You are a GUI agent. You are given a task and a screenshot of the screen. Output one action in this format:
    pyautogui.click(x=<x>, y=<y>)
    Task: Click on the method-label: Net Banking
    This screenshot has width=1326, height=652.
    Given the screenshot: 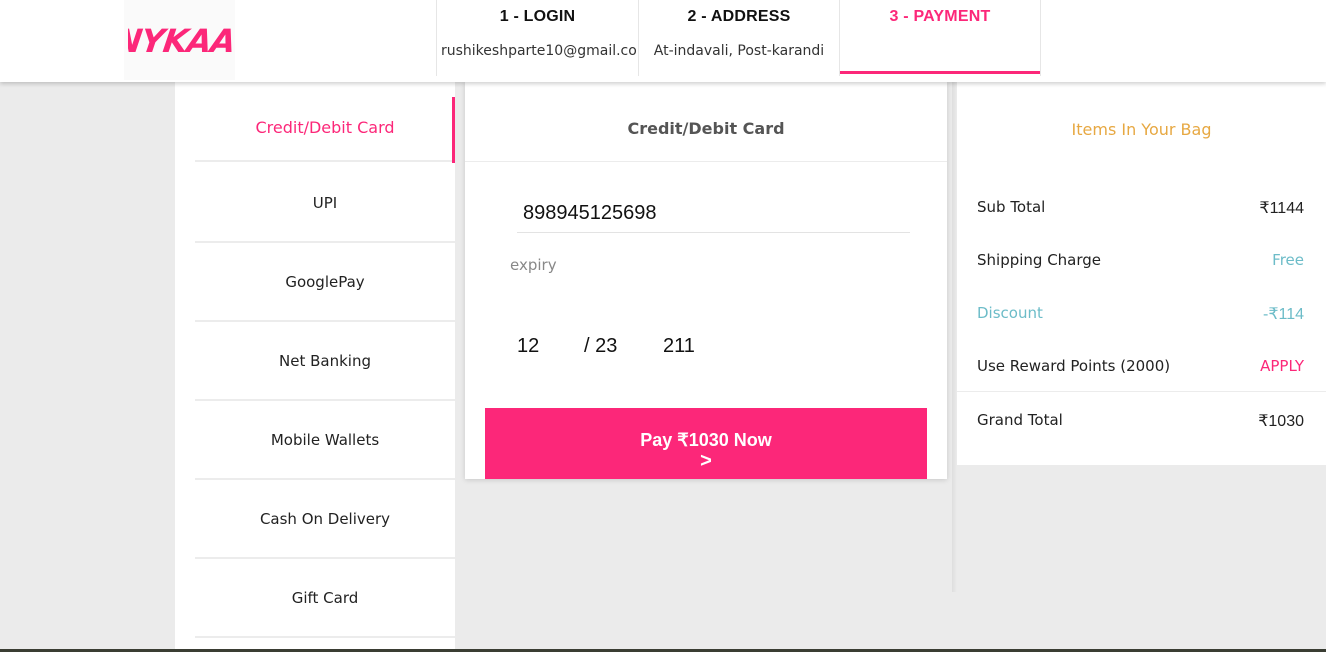 What is the action you would take?
    pyautogui.click(x=325, y=360)
    